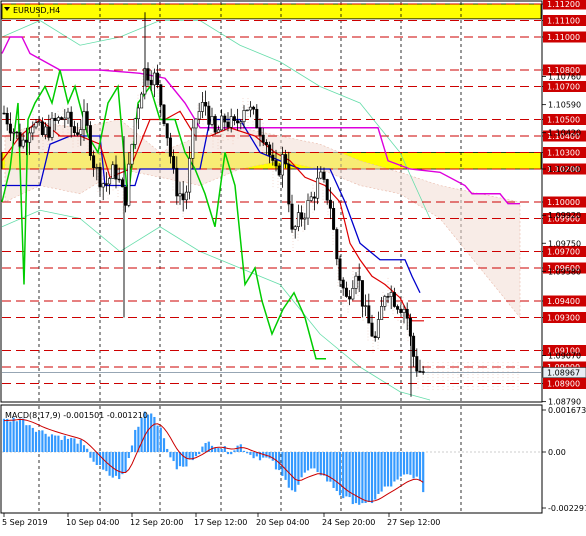  I want to click on price-tick-label: 1.09750, so click(564, 243).